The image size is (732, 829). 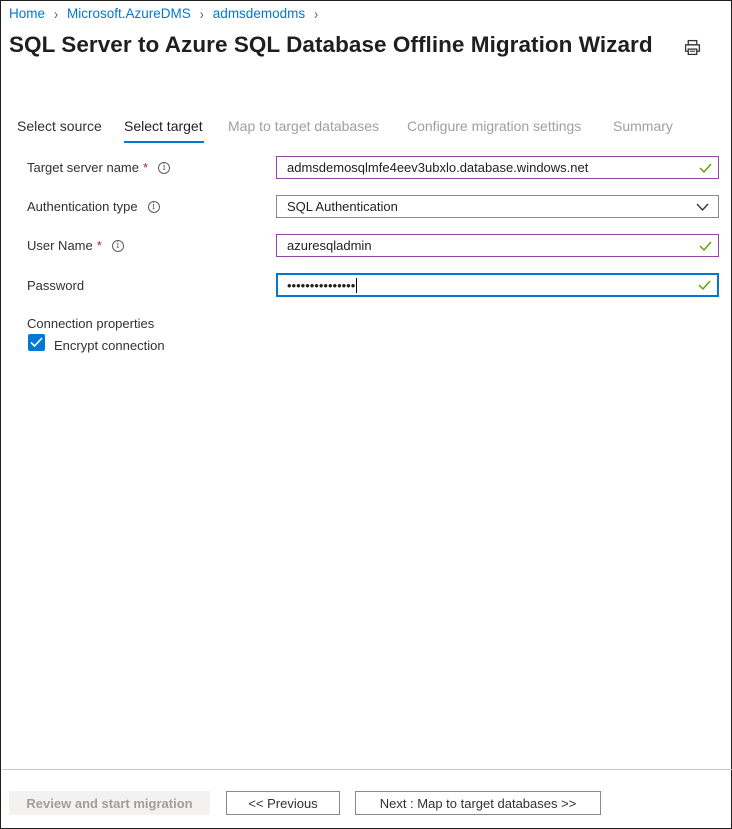 I want to click on text-caret, so click(x=357, y=285).